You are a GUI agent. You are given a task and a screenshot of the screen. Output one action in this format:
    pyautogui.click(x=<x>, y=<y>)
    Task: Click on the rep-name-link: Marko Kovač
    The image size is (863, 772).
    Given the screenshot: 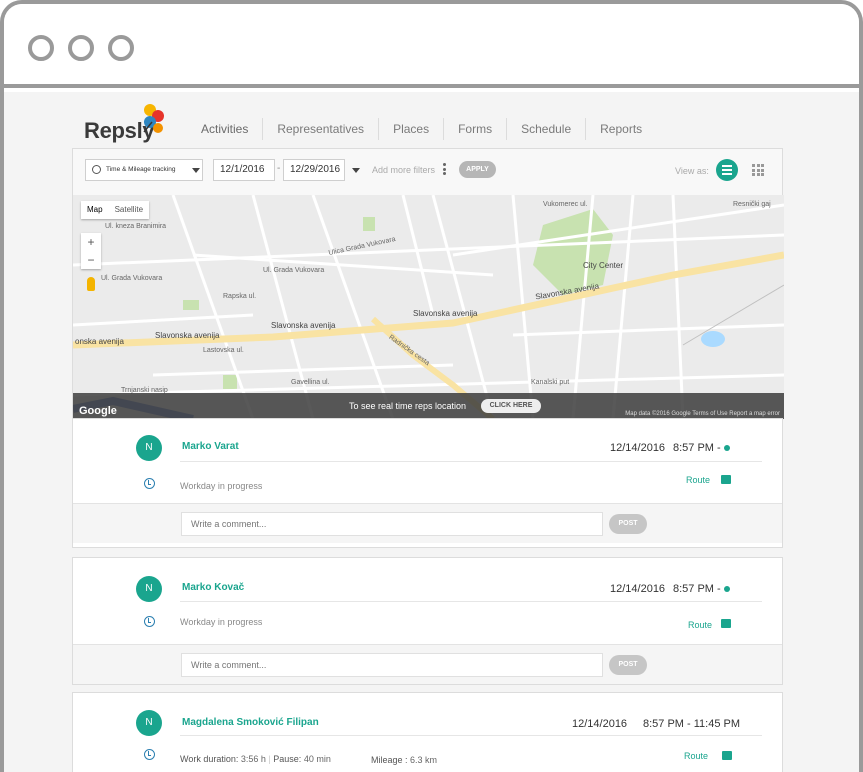 What is the action you would take?
    pyautogui.click(x=213, y=587)
    